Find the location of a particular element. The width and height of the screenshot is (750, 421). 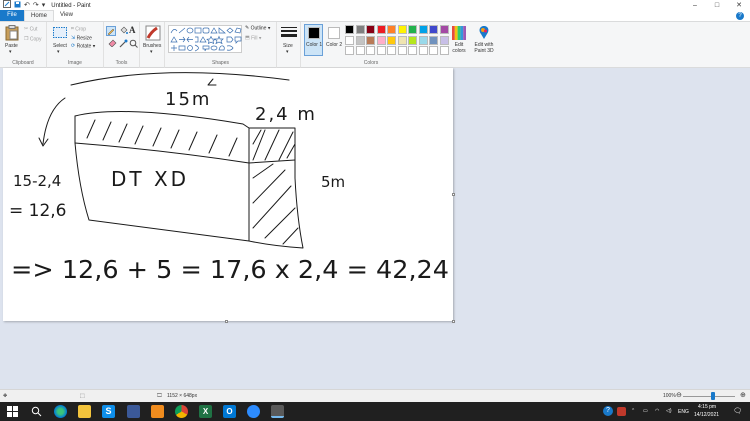

tab-file: File is located at coordinates (12, 15).